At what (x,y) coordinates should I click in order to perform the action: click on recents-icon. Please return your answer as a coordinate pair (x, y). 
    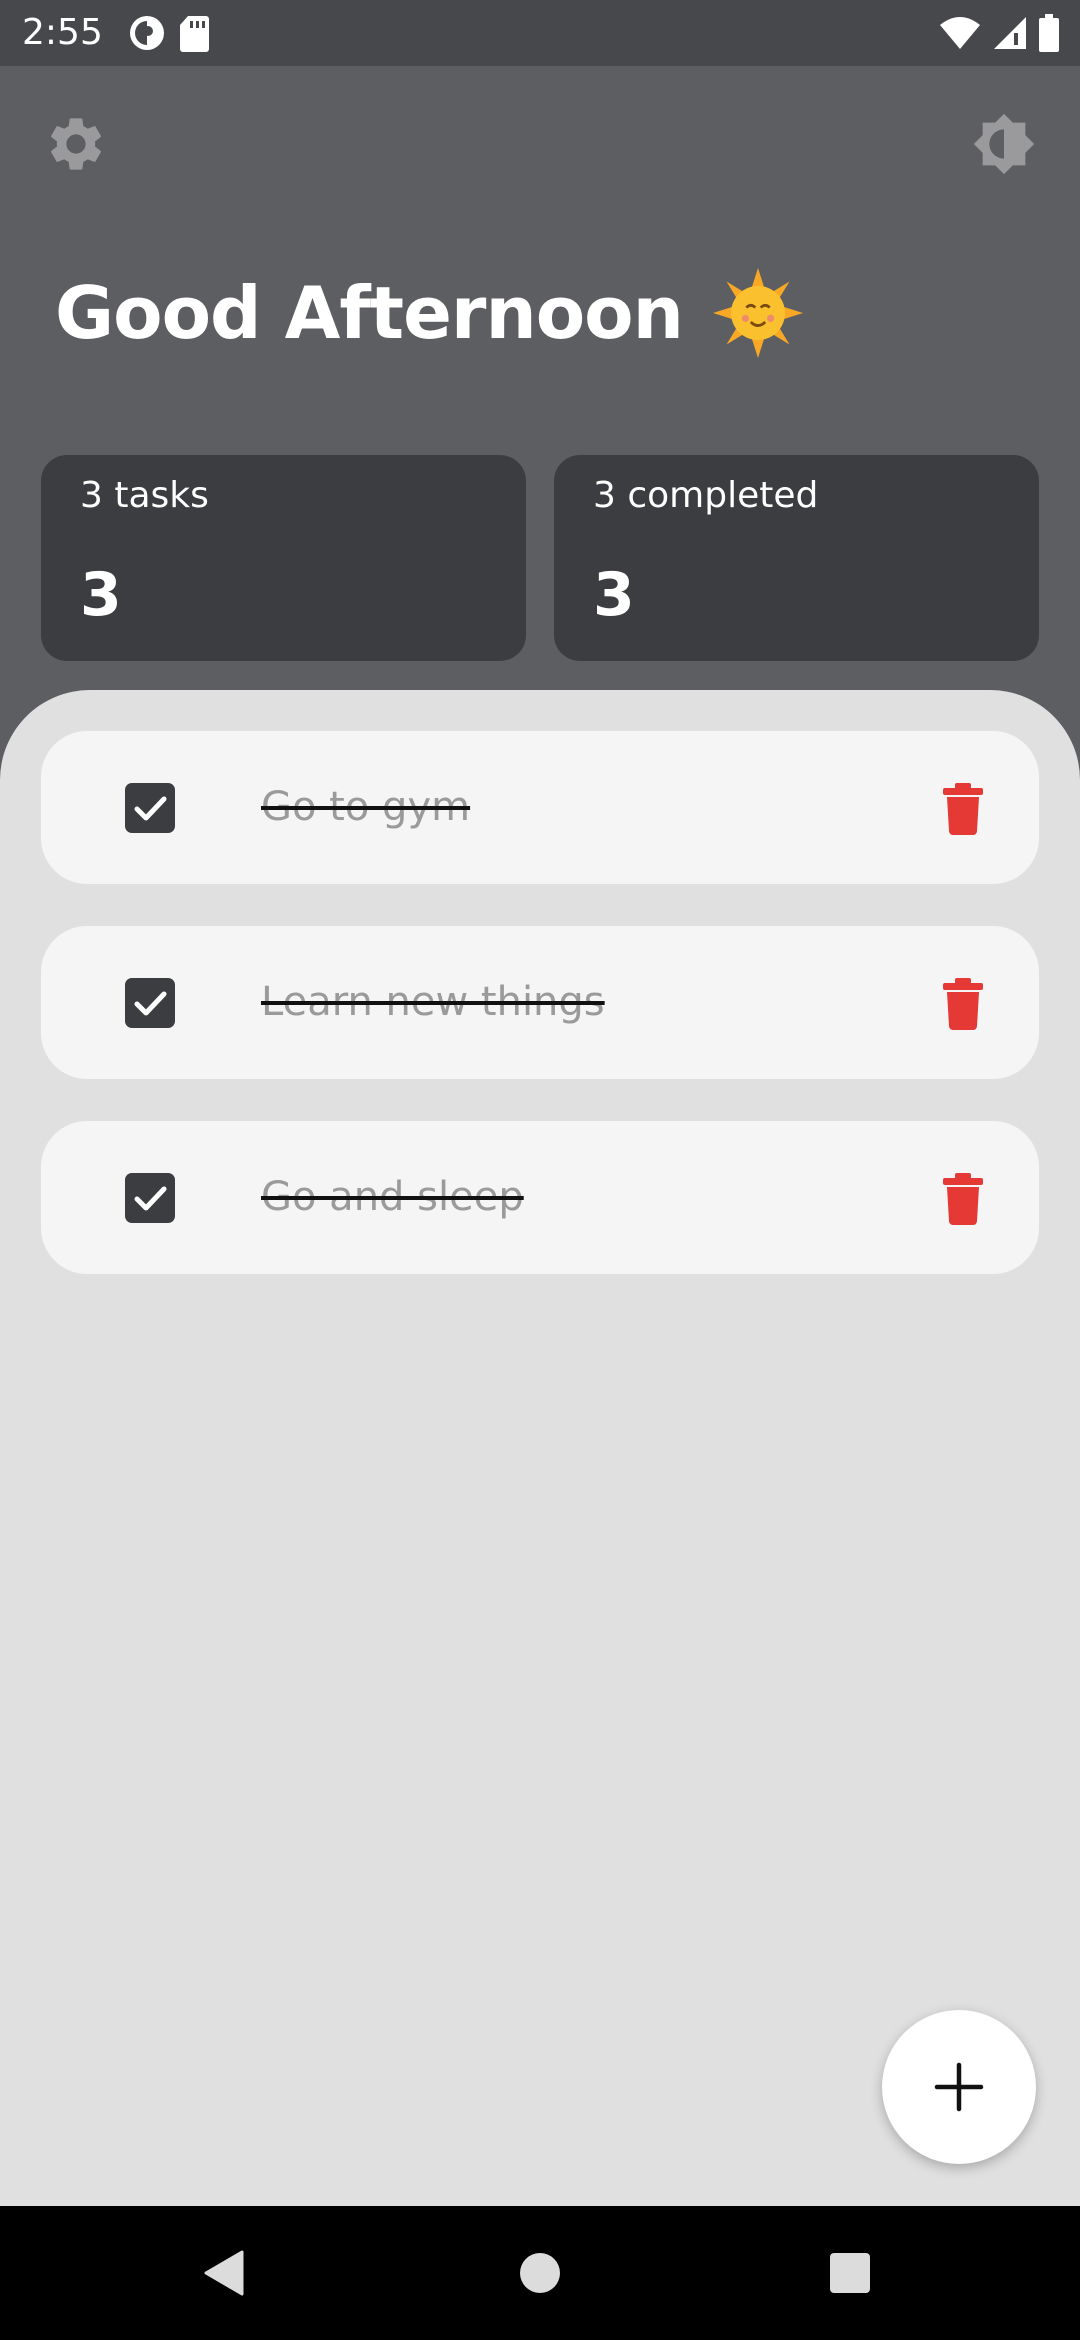
    Looking at the image, I should click on (850, 2273).